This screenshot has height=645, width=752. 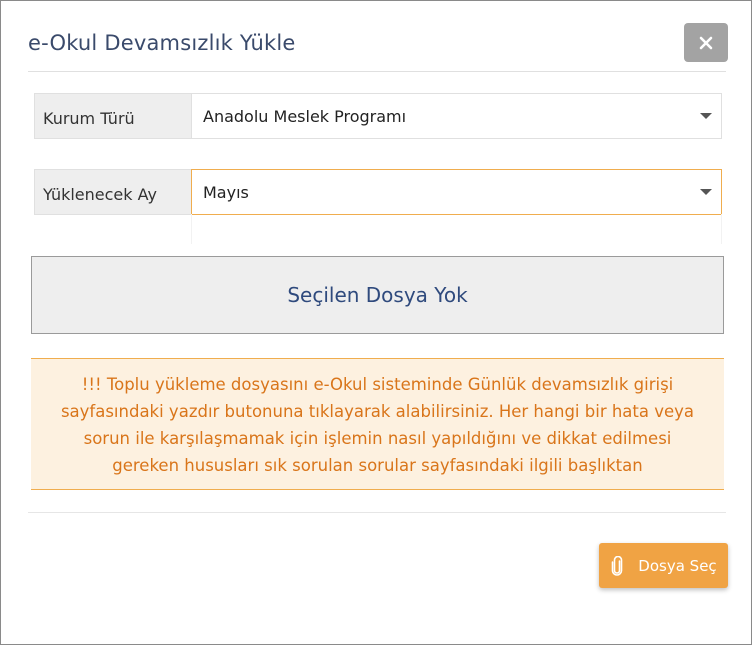 I want to click on dialog-title: e-Okul Devamsızlık Yükle, so click(x=162, y=43).